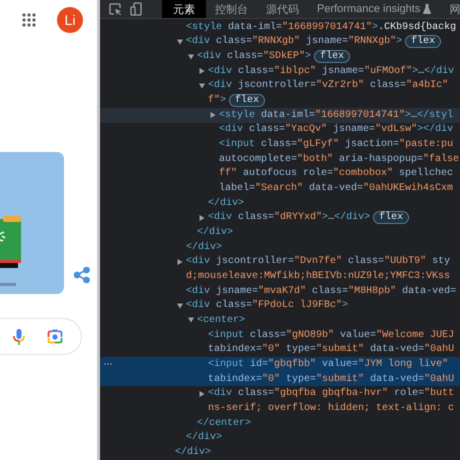 This screenshot has width=460, height=460. Describe the element at coordinates (339, 159) in the screenshot. I see `code-text: autocomplete="both" aria-haspopup="false` at that location.